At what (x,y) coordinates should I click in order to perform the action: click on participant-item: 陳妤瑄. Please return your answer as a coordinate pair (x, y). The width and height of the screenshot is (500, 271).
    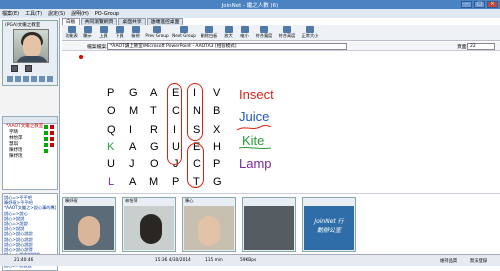
    Looking at the image, I should click on (30, 157).